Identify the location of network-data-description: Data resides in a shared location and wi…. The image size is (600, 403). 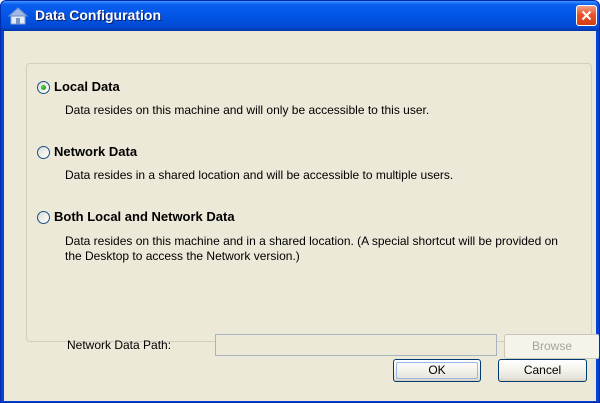
(259, 175).